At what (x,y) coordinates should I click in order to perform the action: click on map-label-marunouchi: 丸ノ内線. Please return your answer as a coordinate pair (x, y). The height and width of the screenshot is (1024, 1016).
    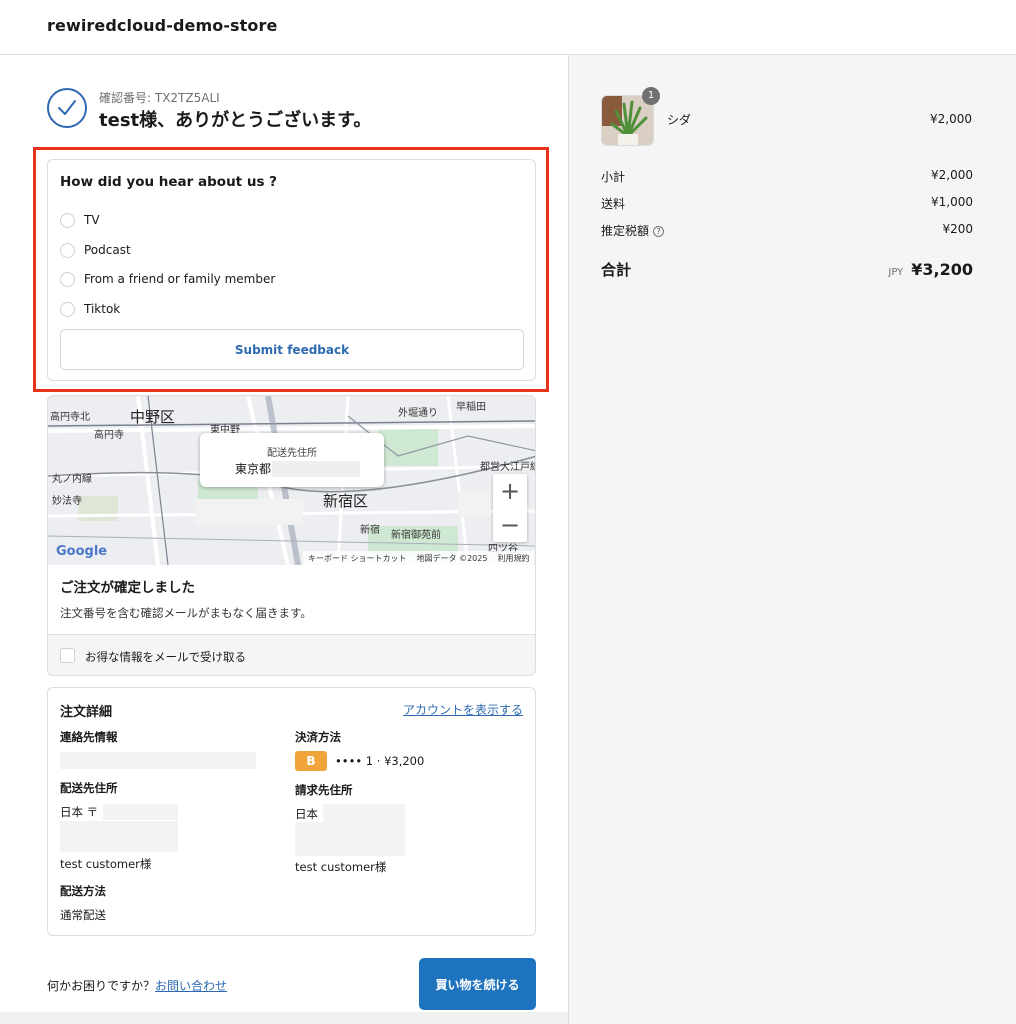
    Looking at the image, I should click on (72, 479).